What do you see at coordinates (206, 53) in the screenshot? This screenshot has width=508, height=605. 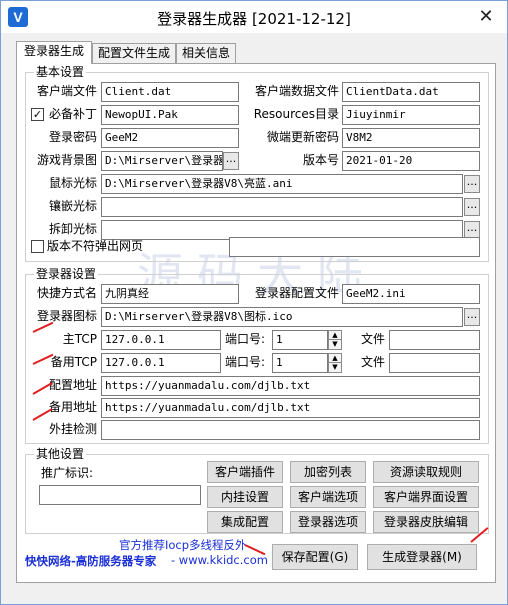 I see `tab-about: 相关信息` at bounding box center [206, 53].